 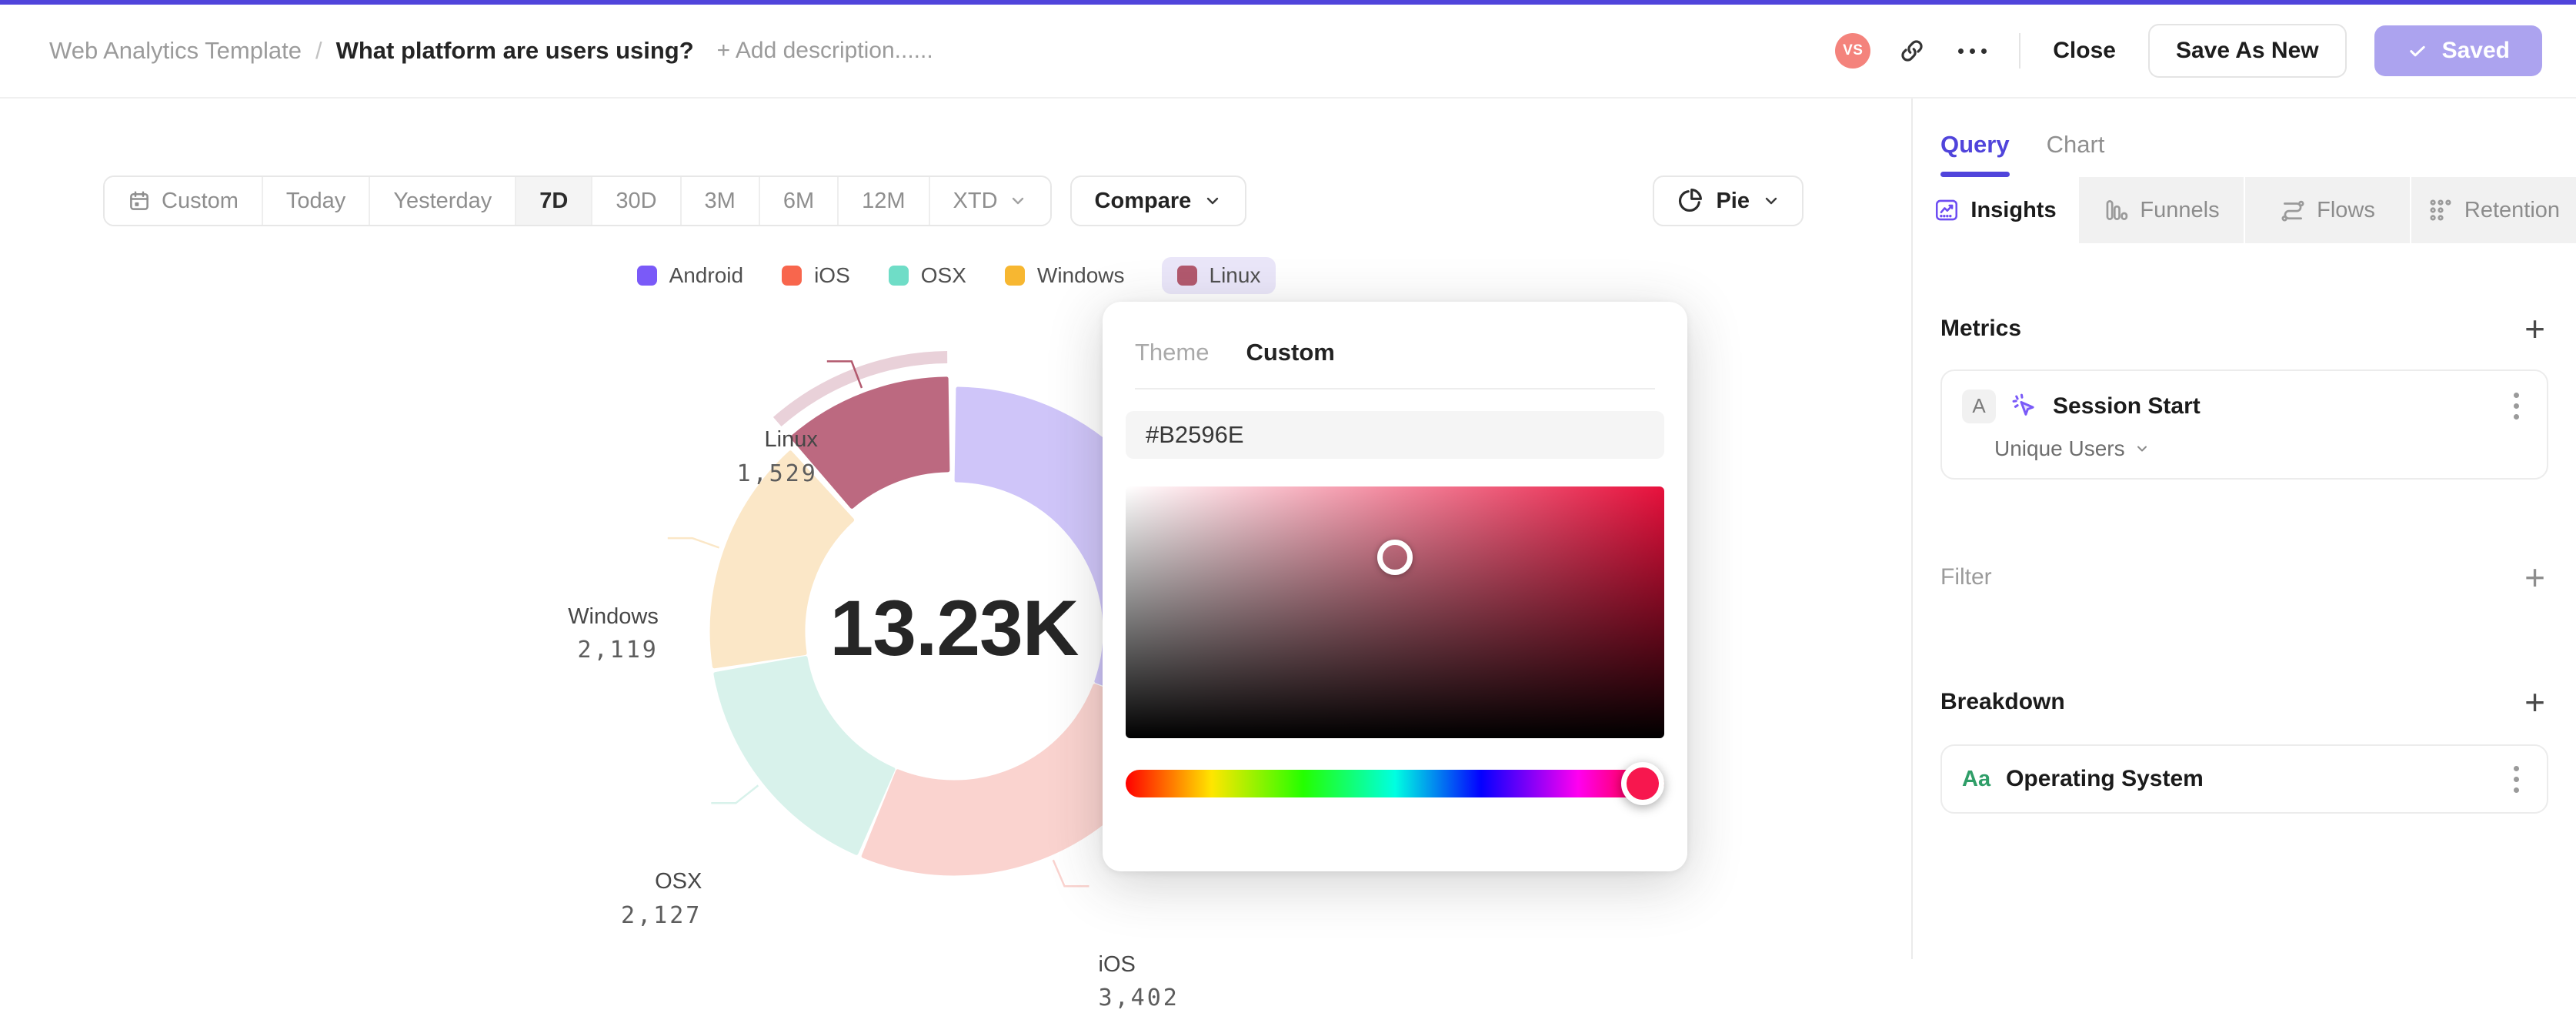 I want to click on range-label: Custom, so click(x=201, y=200).